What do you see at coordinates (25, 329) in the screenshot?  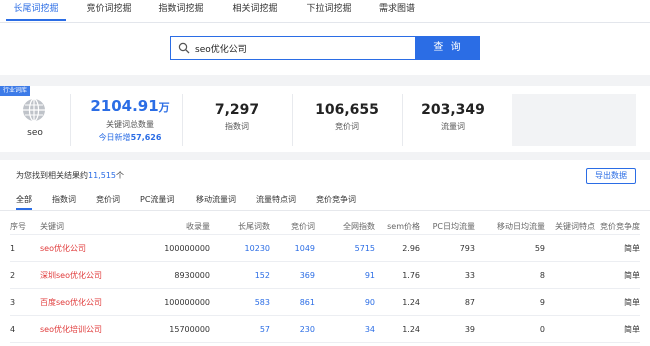 I see `row-index: 4` at bounding box center [25, 329].